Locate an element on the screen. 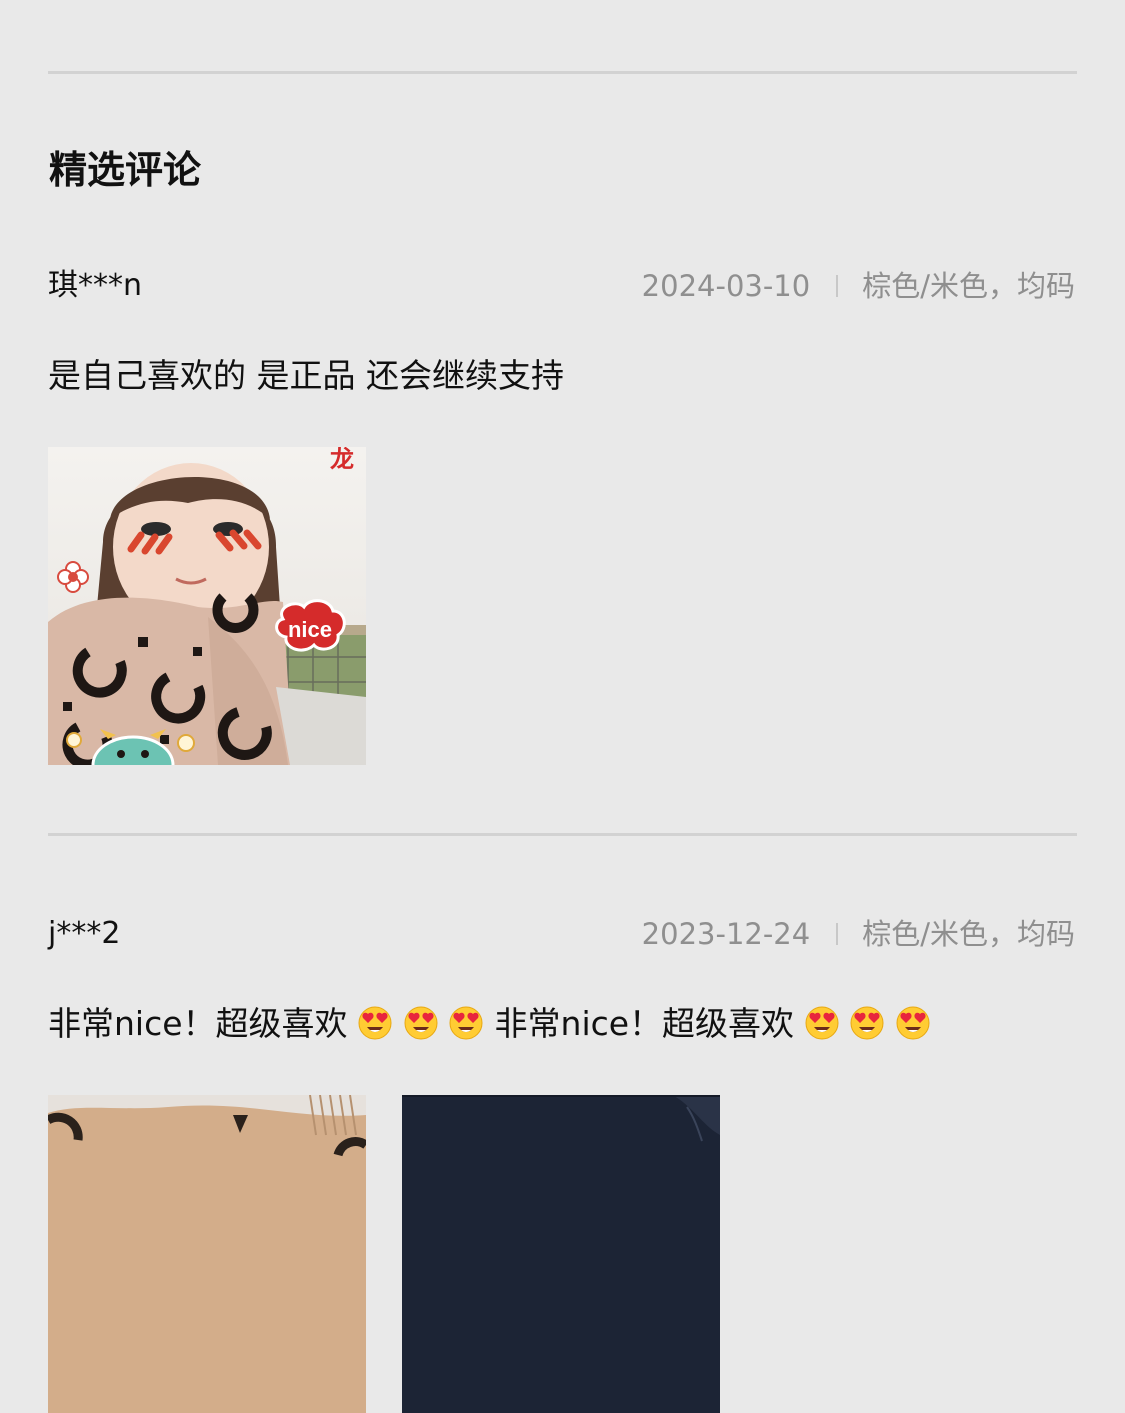 The width and height of the screenshot is (1125, 1413). review-meta: j***2 2023-12-24 棕色/米色，均码 is located at coordinates (562, 934).